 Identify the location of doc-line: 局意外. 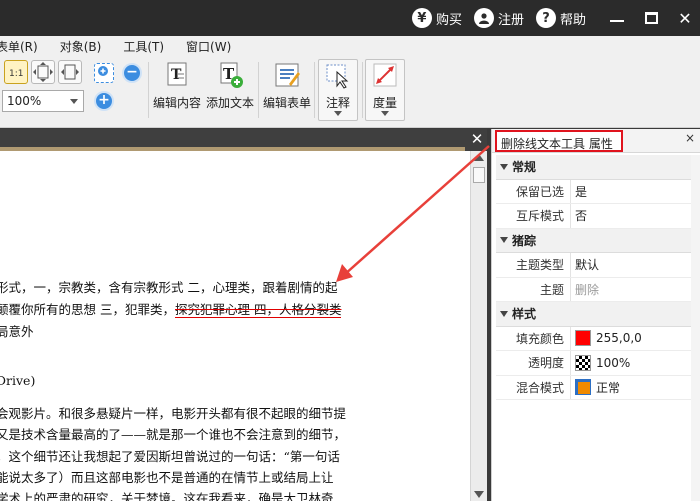
(17, 331).